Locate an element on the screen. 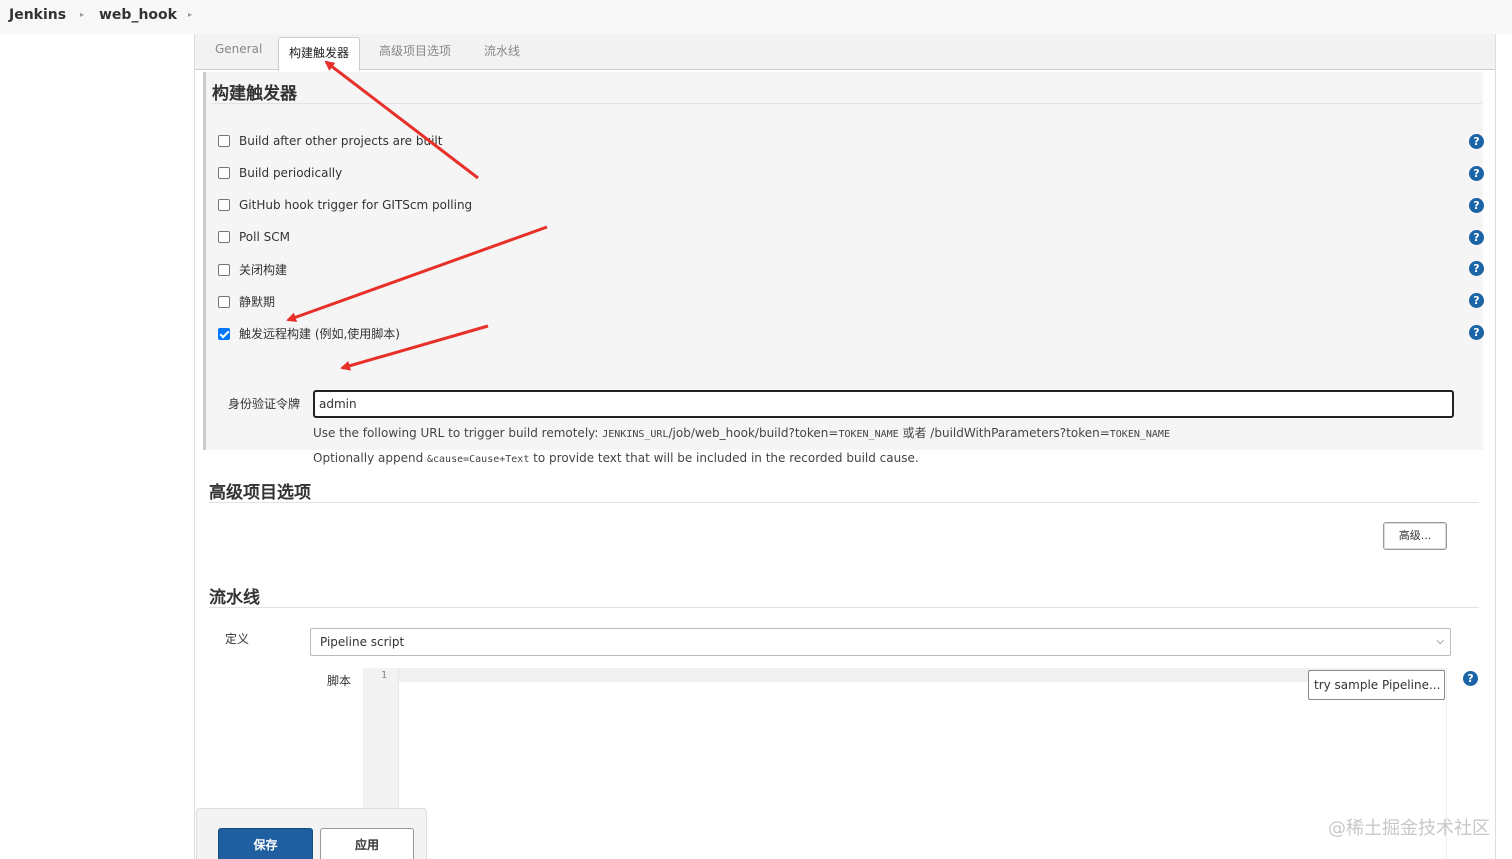  editor-active-line is located at coordinates (922, 675).